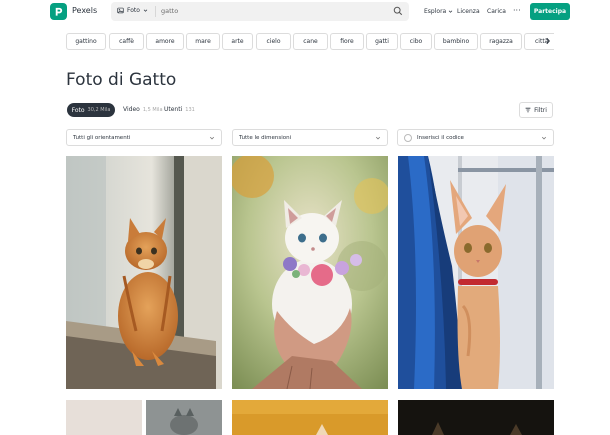 The width and height of the screenshot is (610, 435). What do you see at coordinates (144, 417) in the screenshot?
I see `photo-cat-indoor` at bounding box center [144, 417].